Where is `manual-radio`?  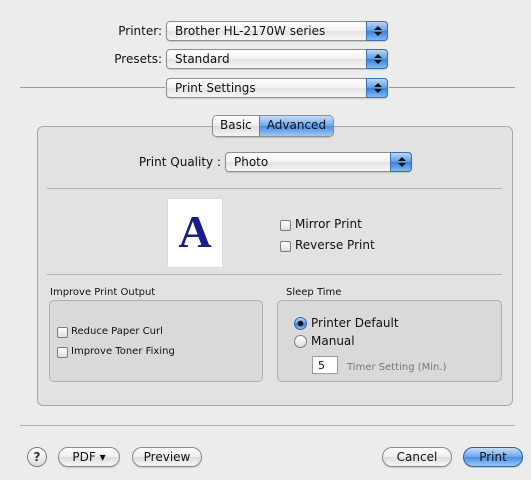
manual-radio is located at coordinates (300, 341).